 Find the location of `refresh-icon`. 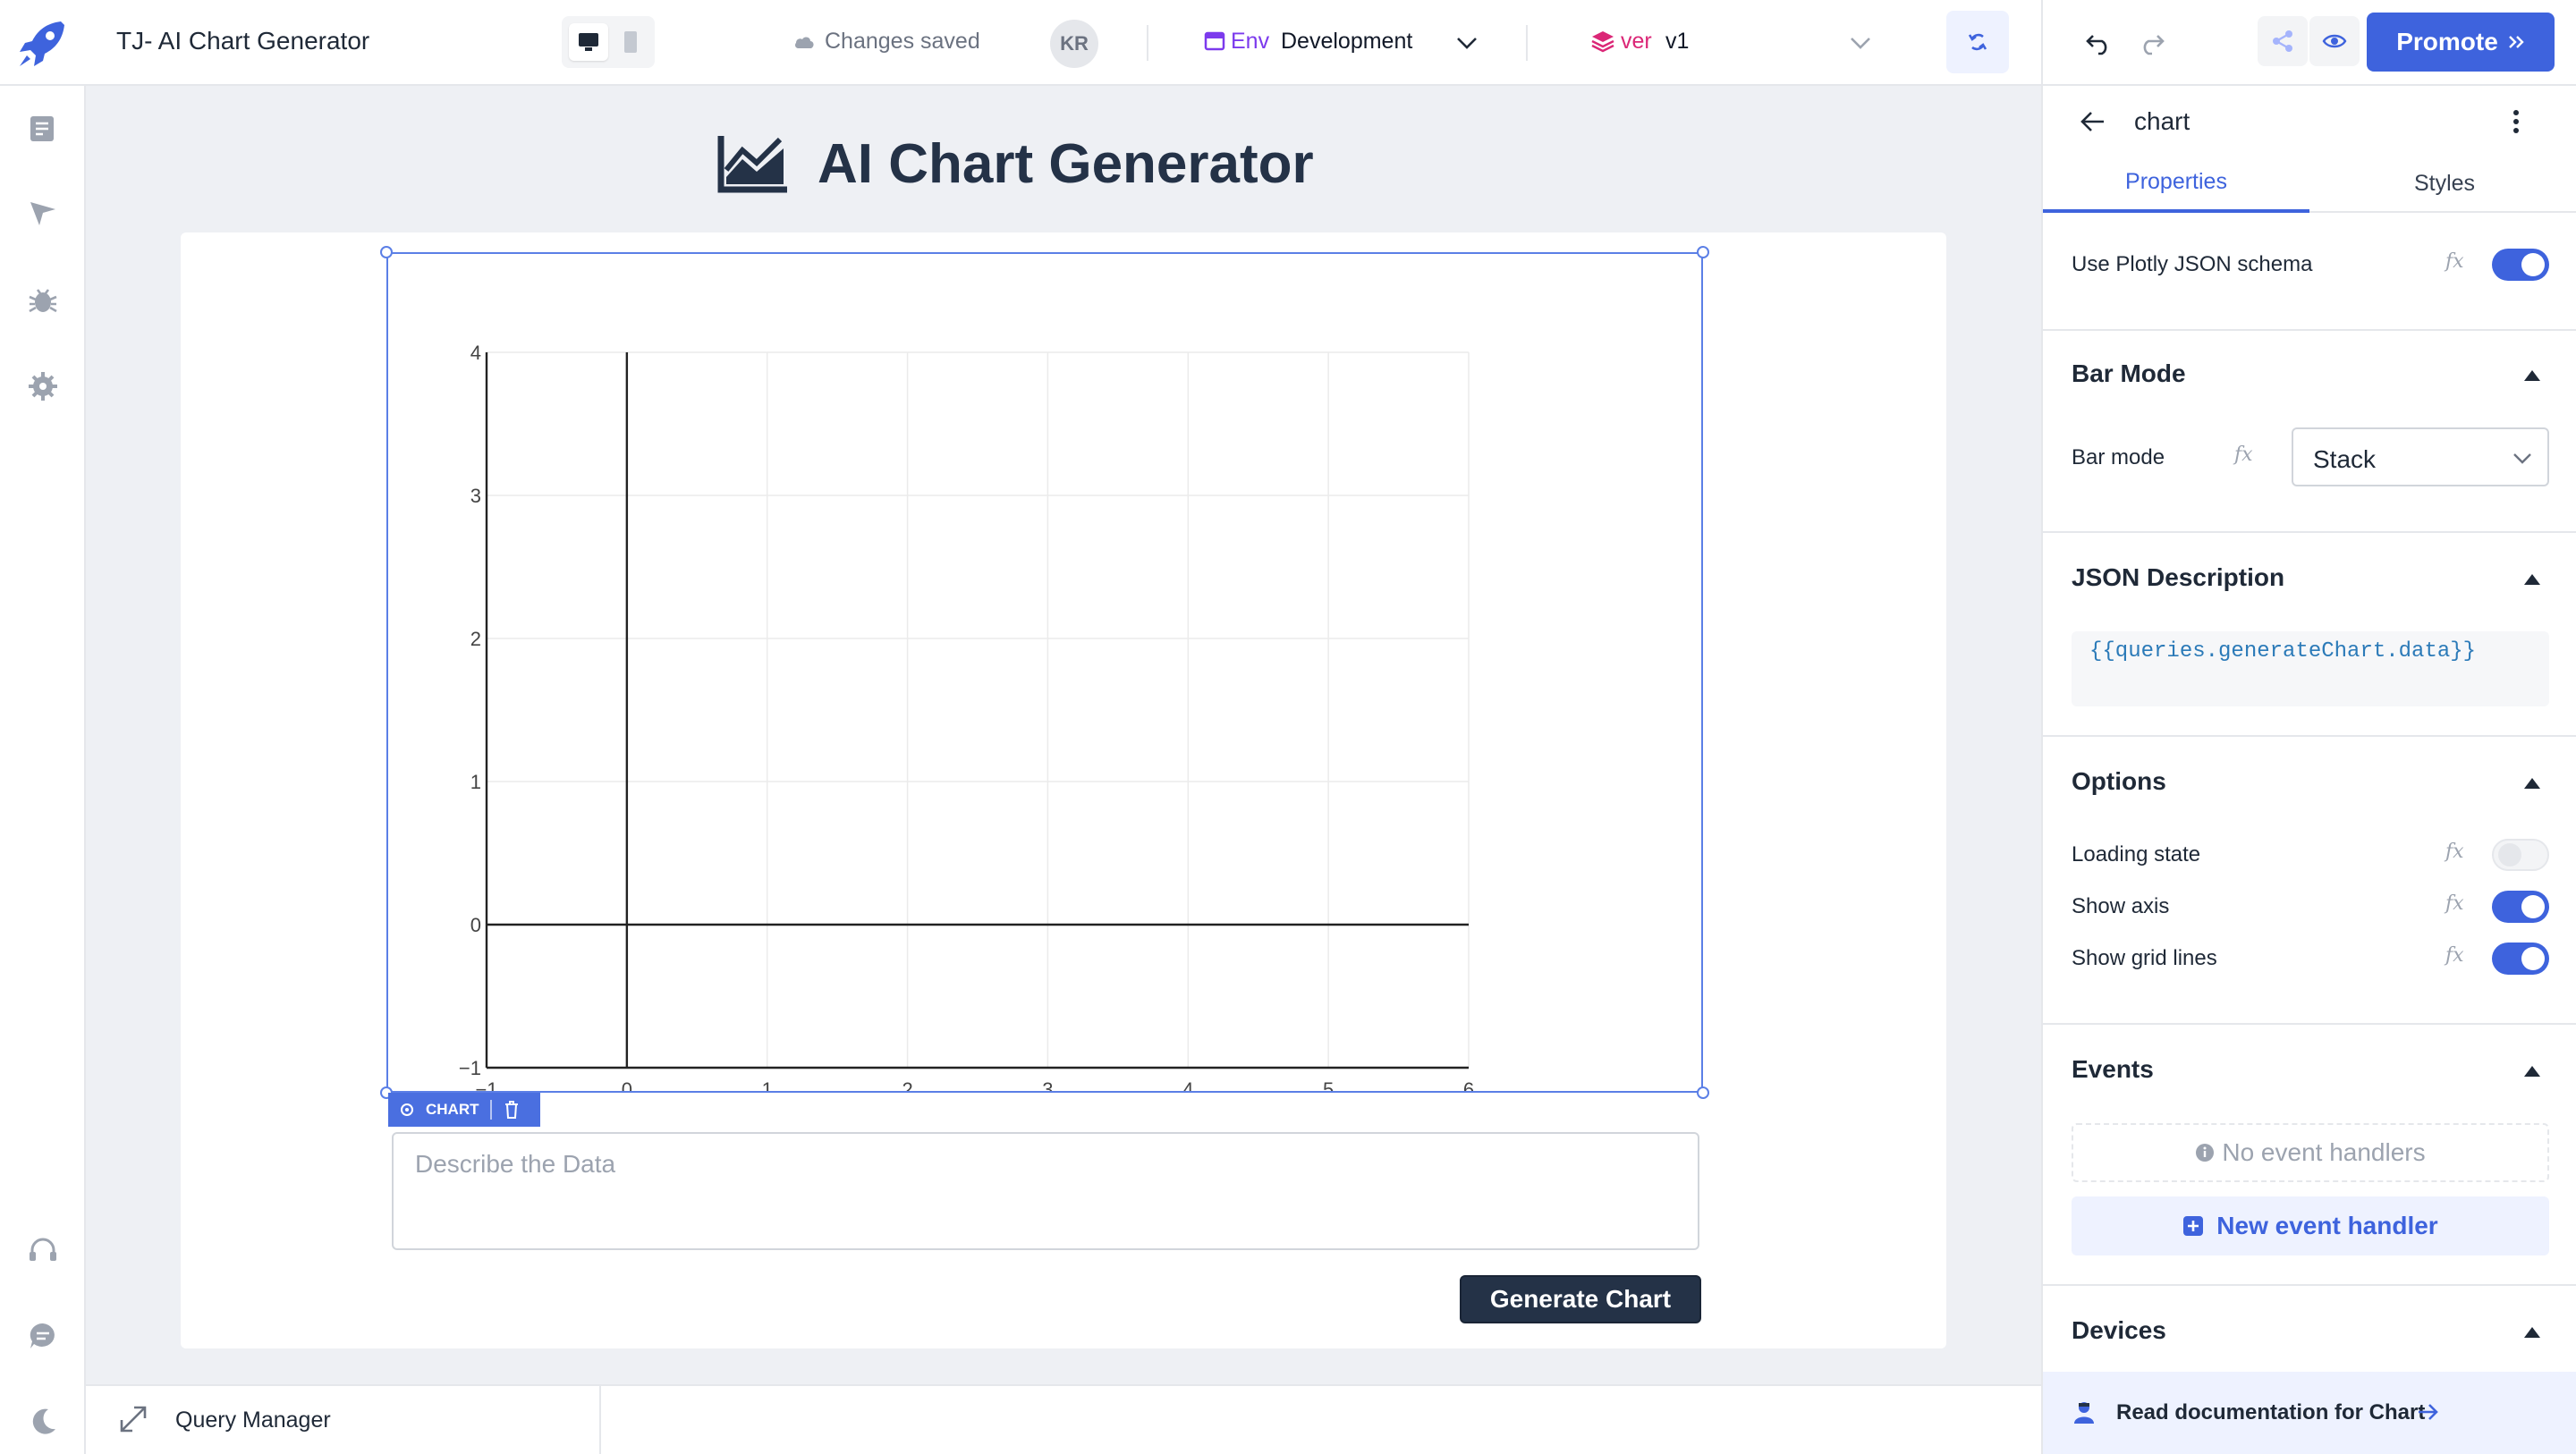

refresh-icon is located at coordinates (1977, 42).